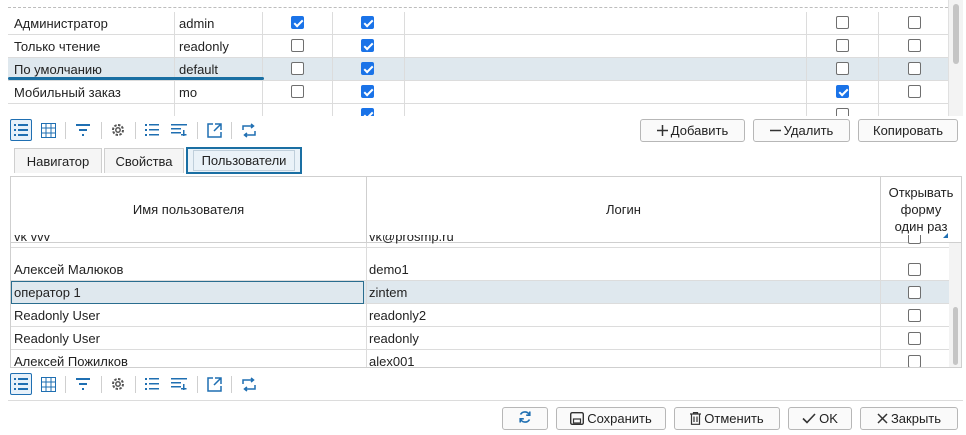 The image size is (966, 435). What do you see at coordinates (94, 23) in the screenshot?
I see `role-name-cell: Администратор` at bounding box center [94, 23].